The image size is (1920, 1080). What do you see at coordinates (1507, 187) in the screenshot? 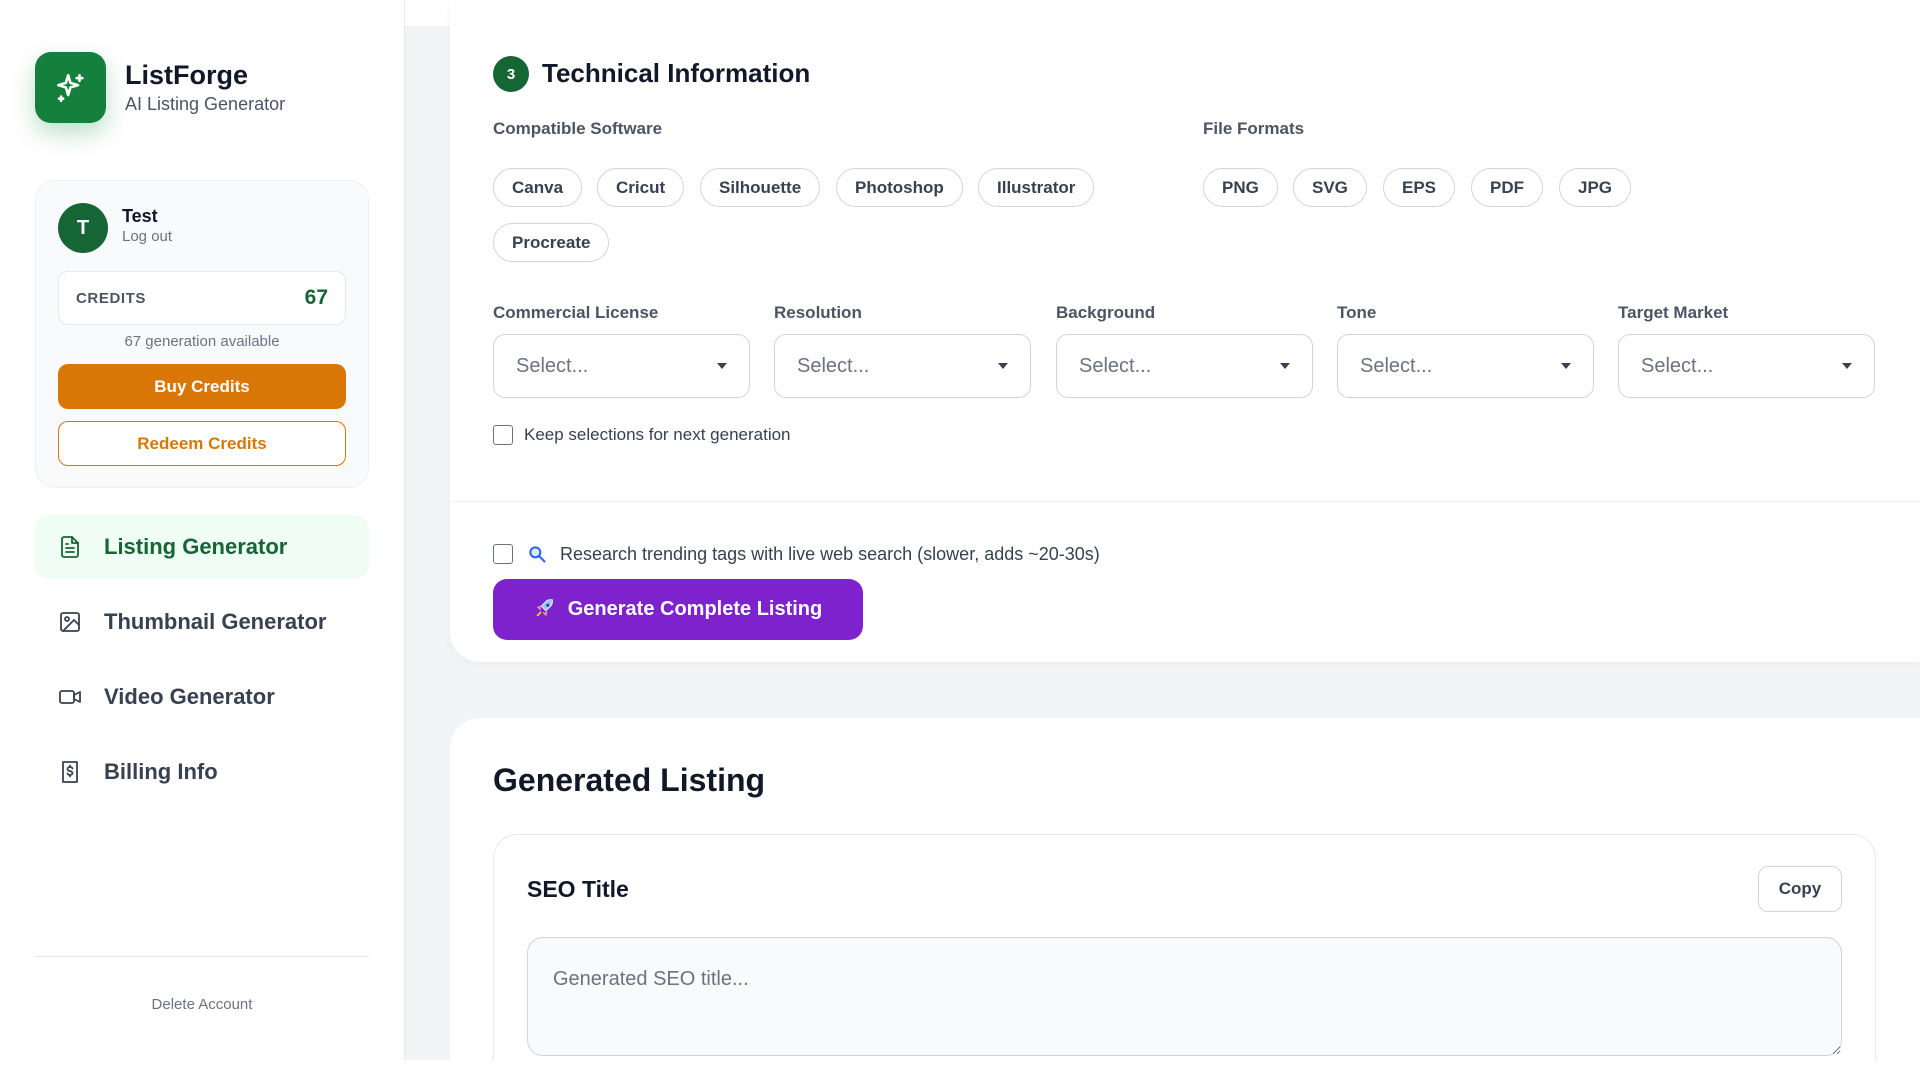
I see `chip-pdf: PDF` at bounding box center [1507, 187].